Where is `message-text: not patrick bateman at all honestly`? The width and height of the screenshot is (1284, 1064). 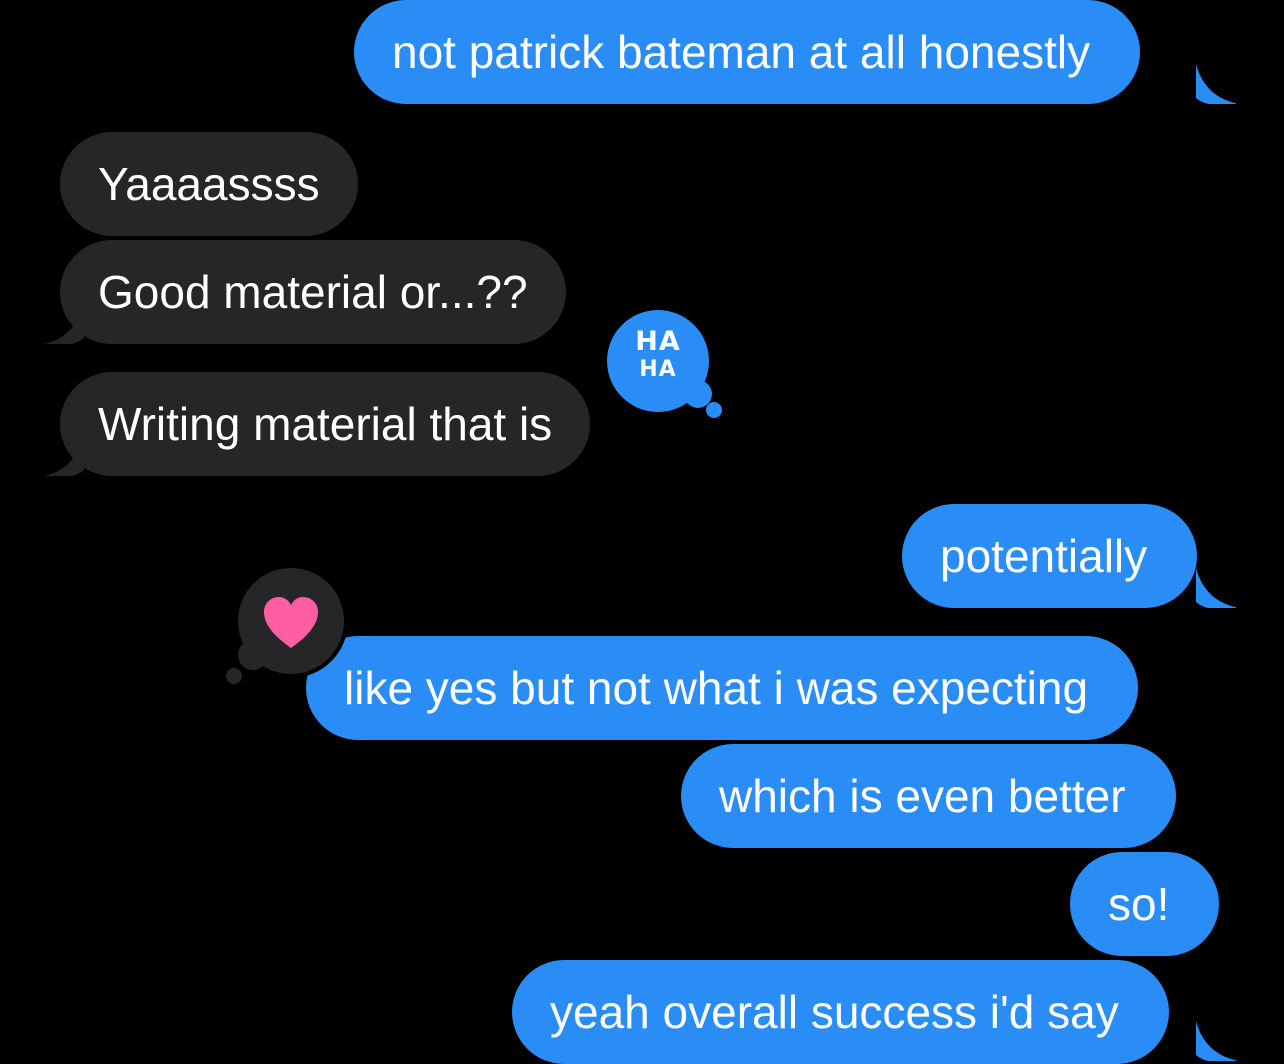 message-text: not patrick bateman at all honestly is located at coordinates (741, 52).